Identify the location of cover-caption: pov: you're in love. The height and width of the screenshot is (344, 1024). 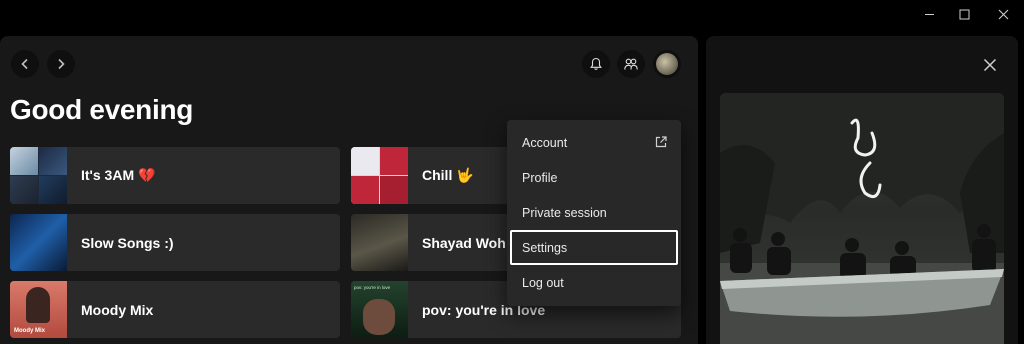
(372, 287).